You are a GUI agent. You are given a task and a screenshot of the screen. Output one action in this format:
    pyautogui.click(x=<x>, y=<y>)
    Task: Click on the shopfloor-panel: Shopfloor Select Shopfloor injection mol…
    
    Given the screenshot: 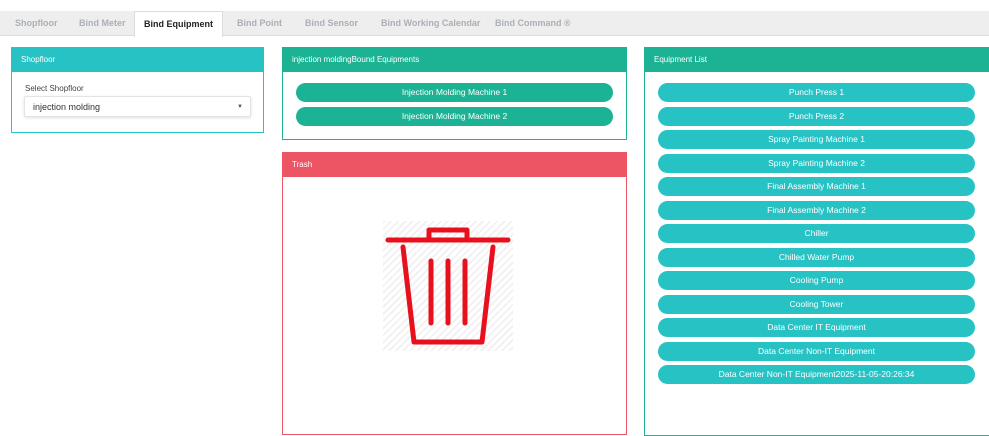 What is the action you would take?
    pyautogui.click(x=137, y=90)
    